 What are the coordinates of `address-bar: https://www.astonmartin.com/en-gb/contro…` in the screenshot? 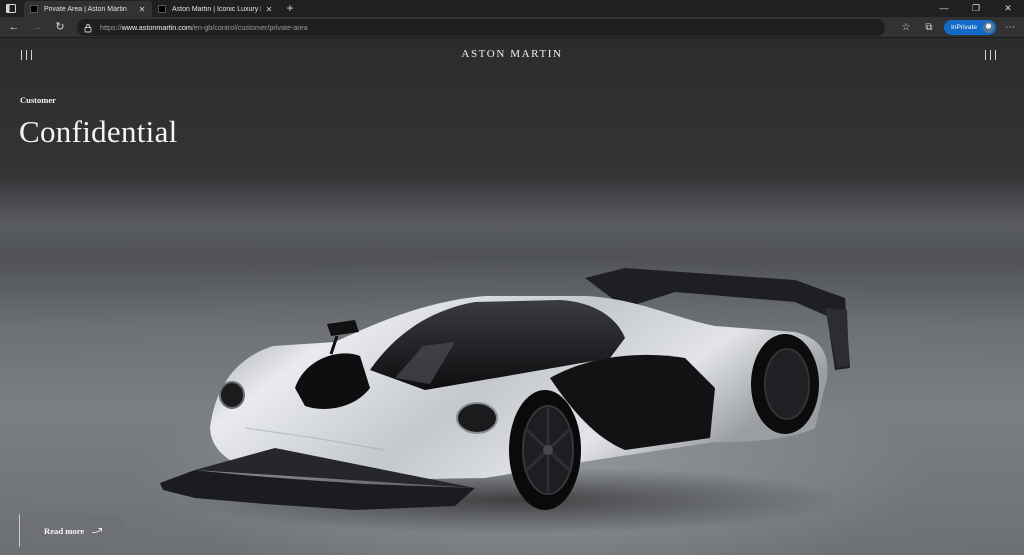 It's located at (481, 27).